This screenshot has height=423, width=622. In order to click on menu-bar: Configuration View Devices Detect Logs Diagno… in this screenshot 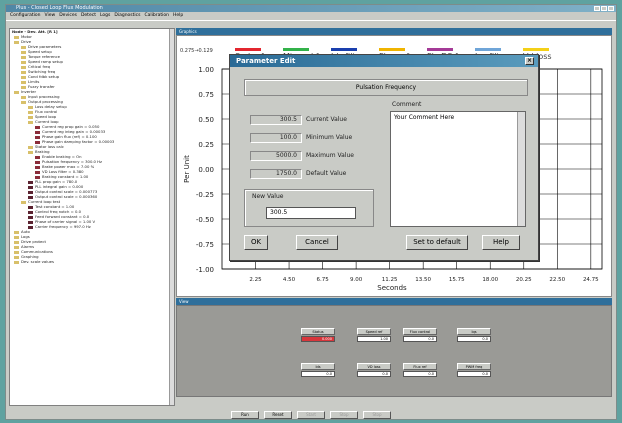, I will do `click(311, 16)`.